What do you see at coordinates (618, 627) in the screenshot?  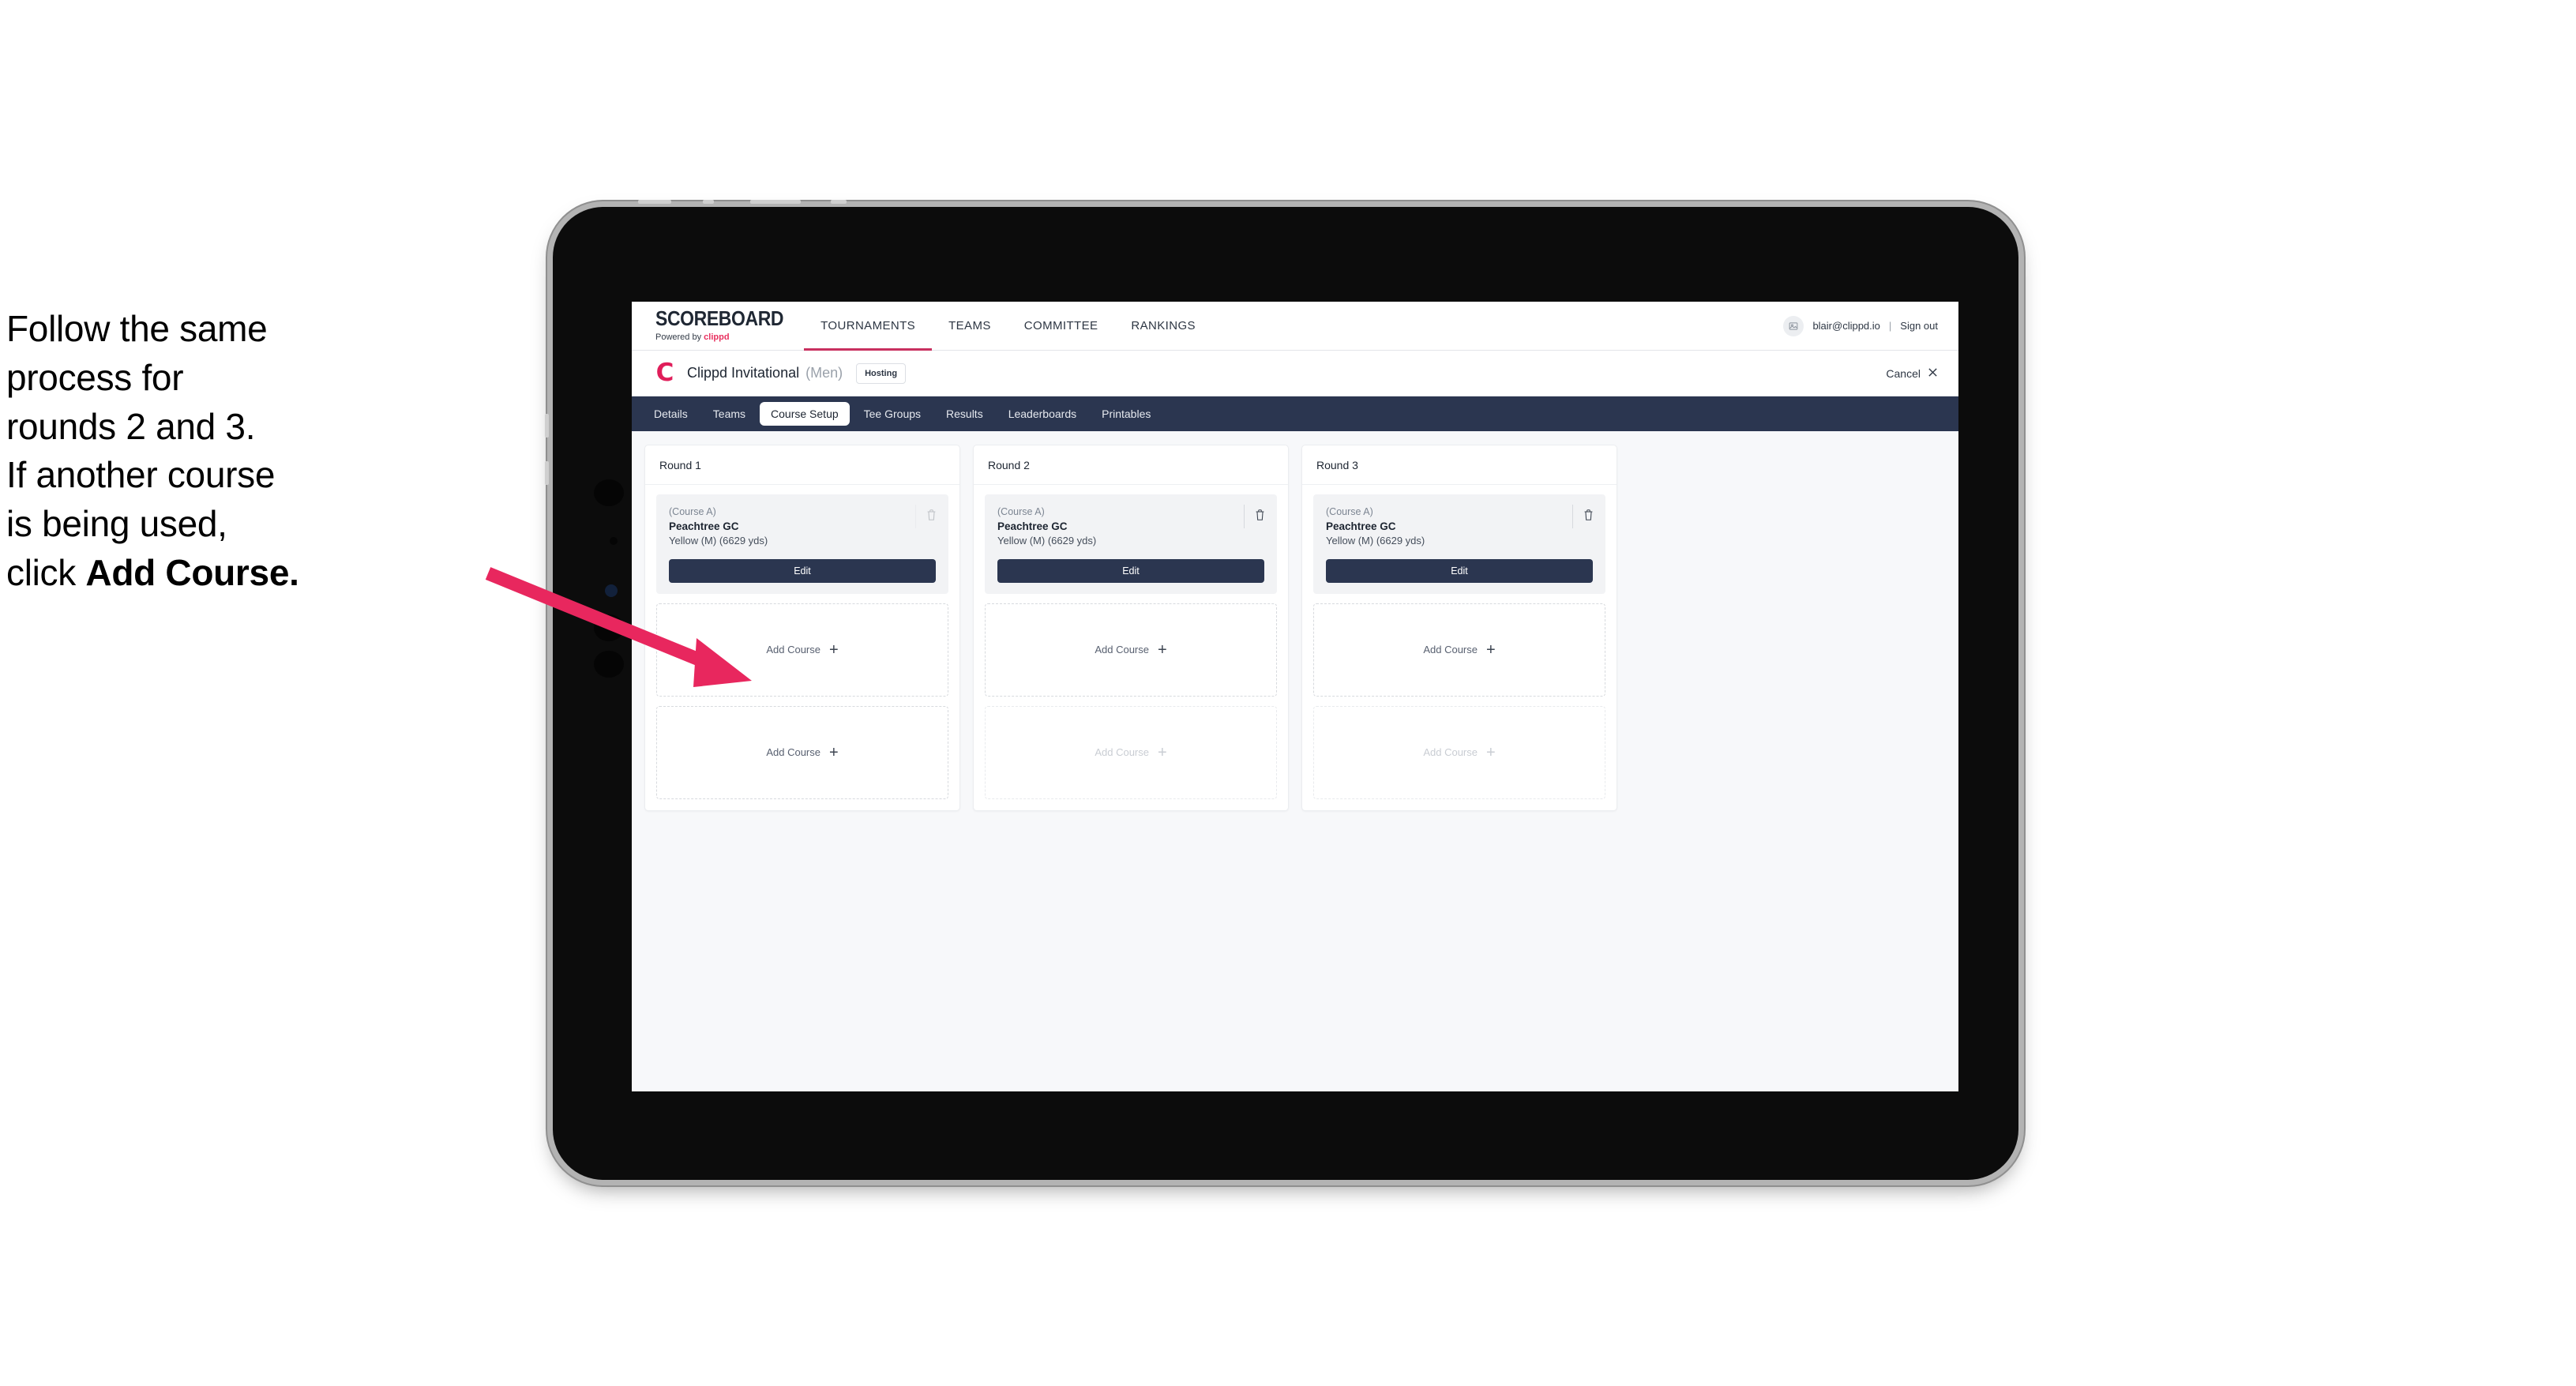 I see `annotation-arrow` at bounding box center [618, 627].